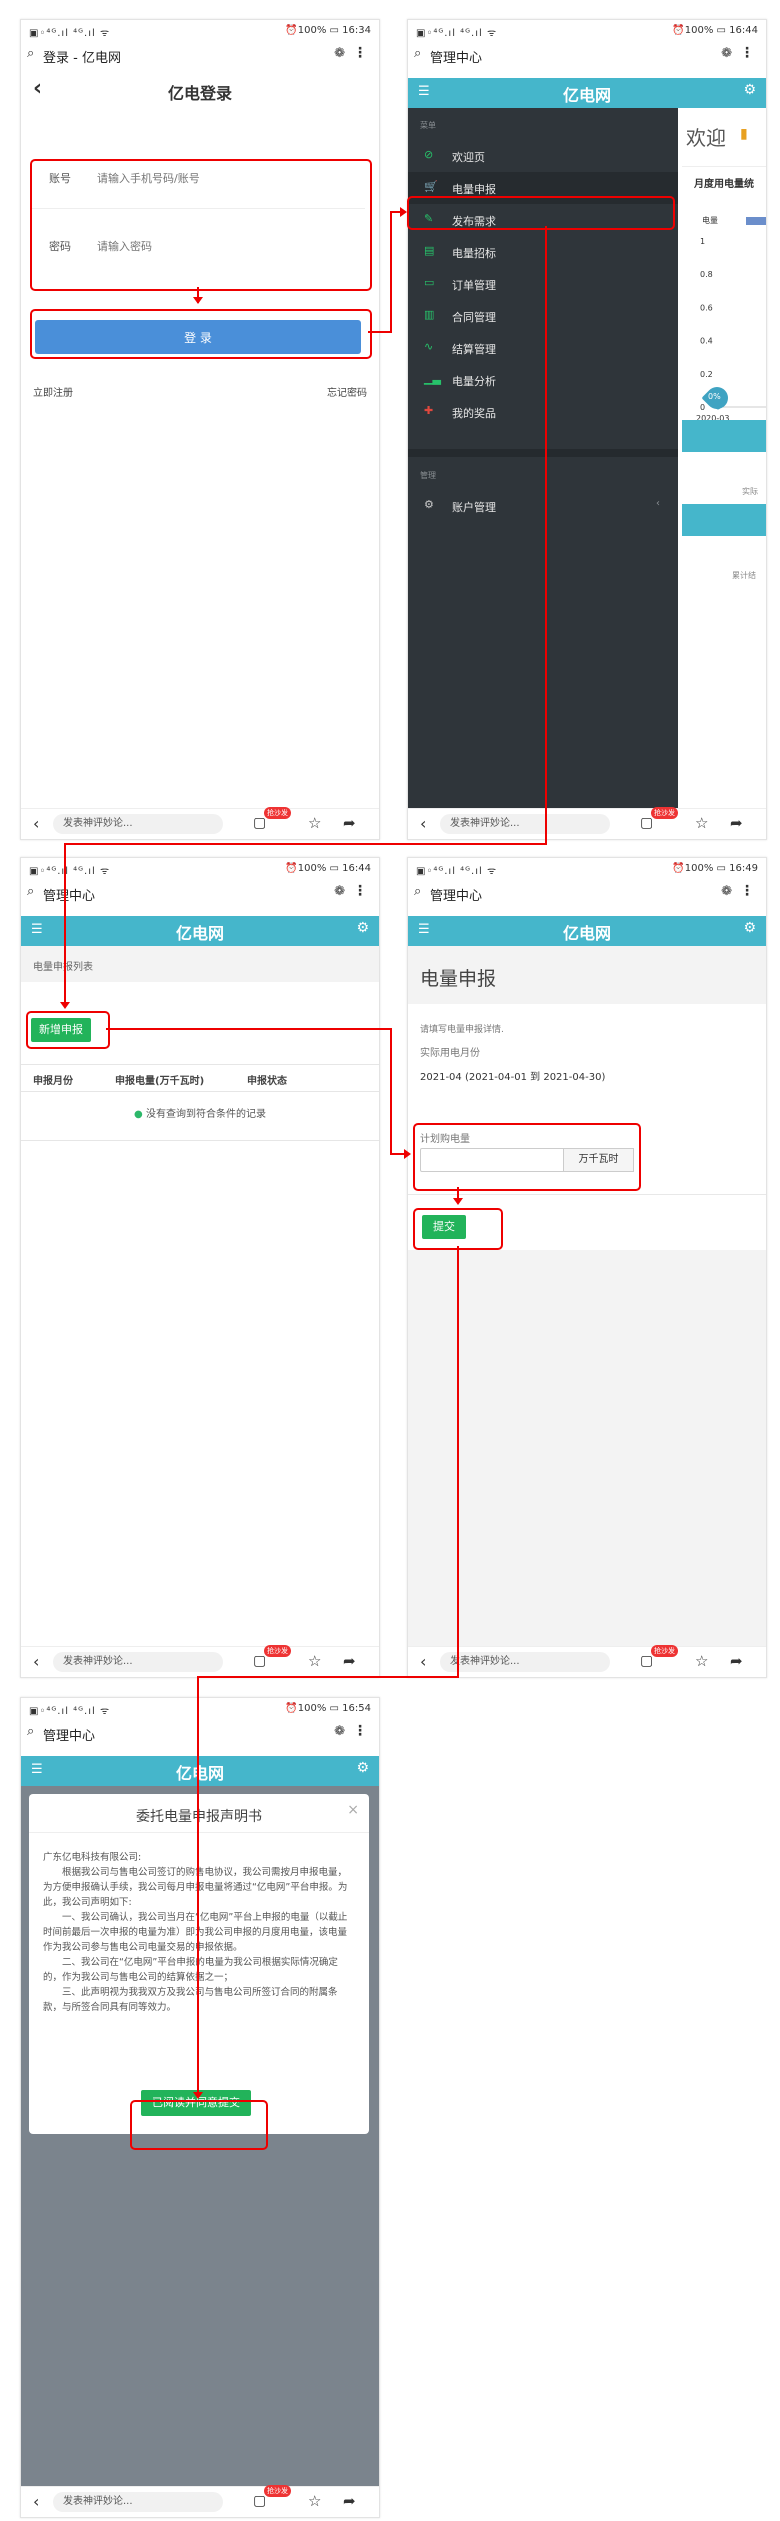 The height and width of the screenshot is (2521, 780). What do you see at coordinates (543, 252) in the screenshot?
I see `sidebar-item-bidding: ▤ 电量招标` at bounding box center [543, 252].